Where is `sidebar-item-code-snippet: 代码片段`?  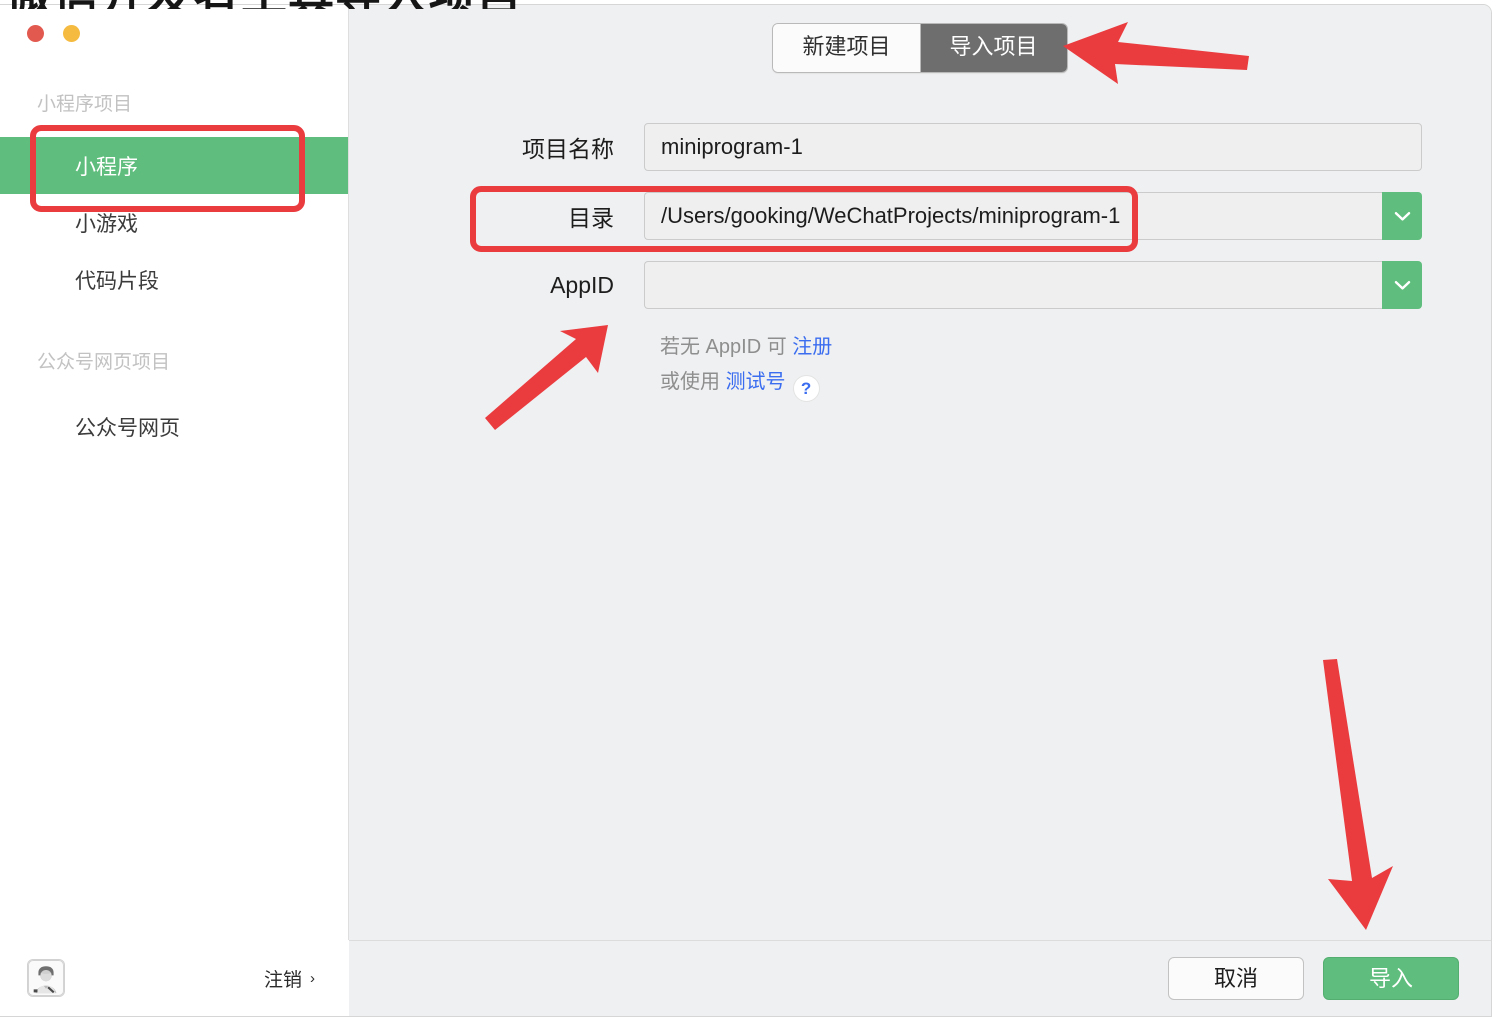 sidebar-item-code-snippet: 代码片段 is located at coordinates (174, 279).